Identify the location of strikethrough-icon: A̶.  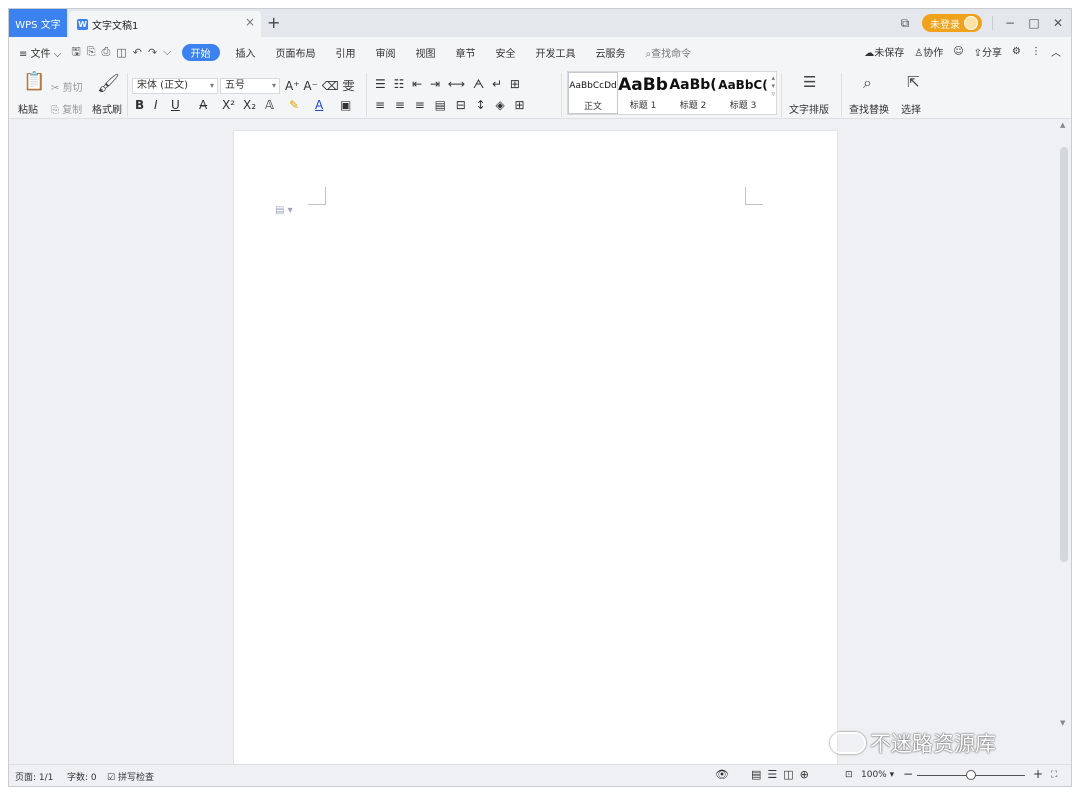
(203, 105).